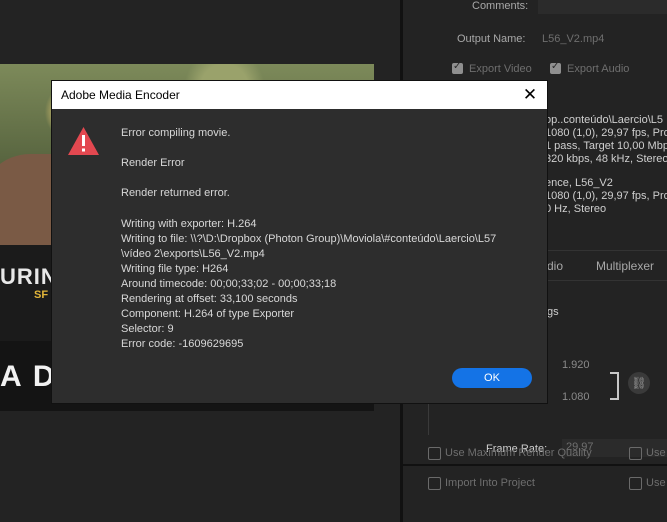  What do you see at coordinates (614, 386) in the screenshot?
I see `dimension-link-bracket` at bounding box center [614, 386].